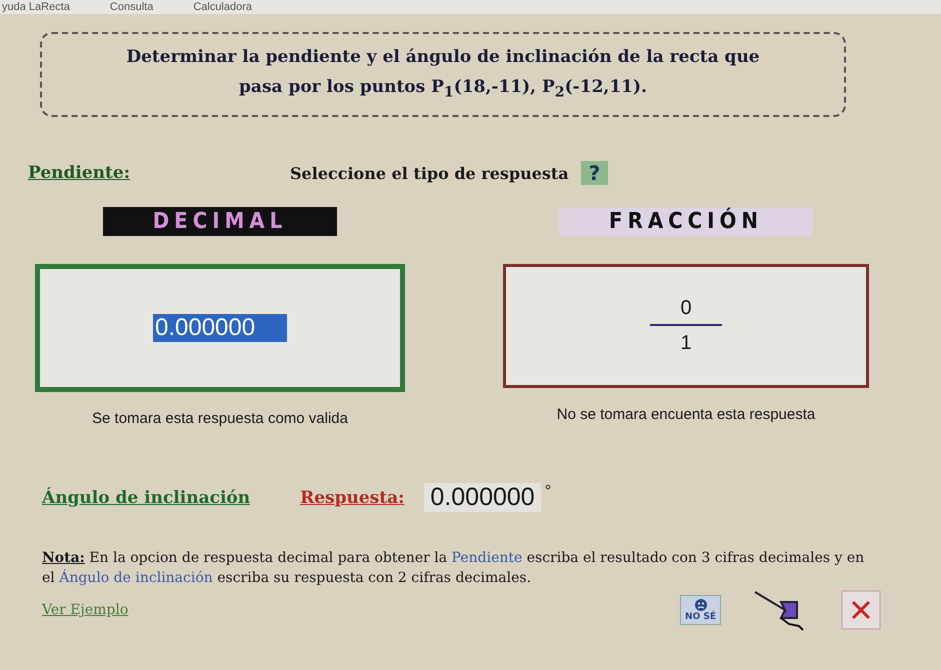 Image resolution: width=941 pixels, height=670 pixels. I want to click on example-link: Ver Ejemplo, so click(361, 610).